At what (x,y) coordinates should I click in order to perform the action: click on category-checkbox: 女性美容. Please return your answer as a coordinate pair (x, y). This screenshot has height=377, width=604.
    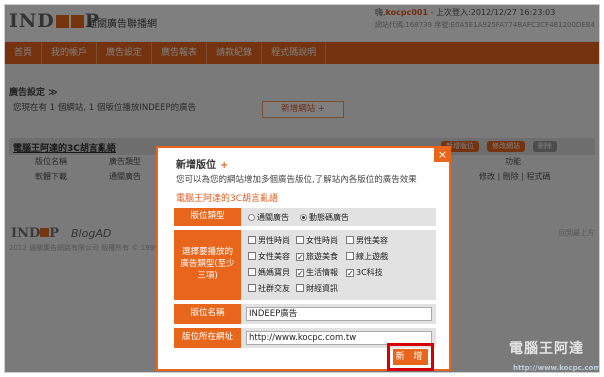
    Looking at the image, I should click on (269, 256).